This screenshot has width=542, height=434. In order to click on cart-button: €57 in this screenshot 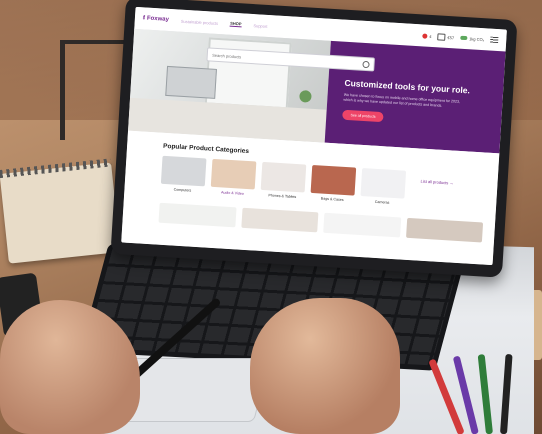, I will do `click(446, 36)`.